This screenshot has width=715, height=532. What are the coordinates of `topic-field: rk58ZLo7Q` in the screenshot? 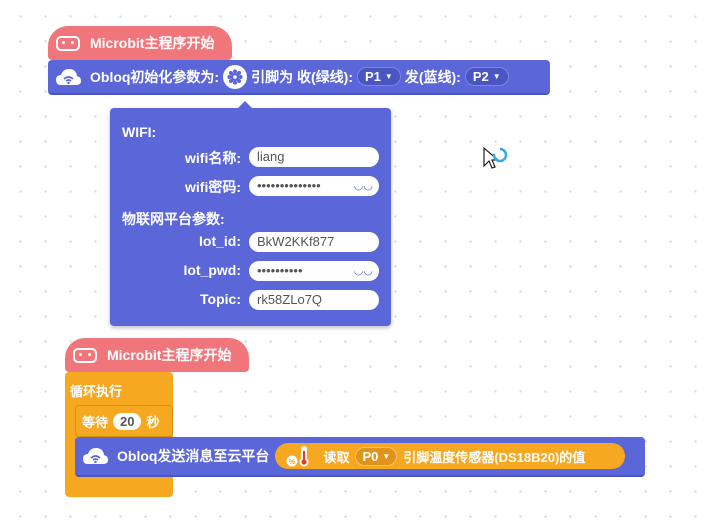 It's located at (314, 300).